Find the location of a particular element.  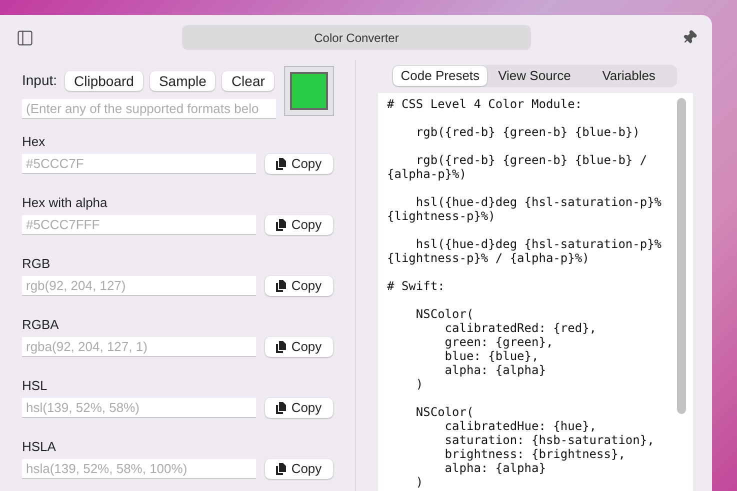

sidebar-toggle-icon is located at coordinates (25, 37).